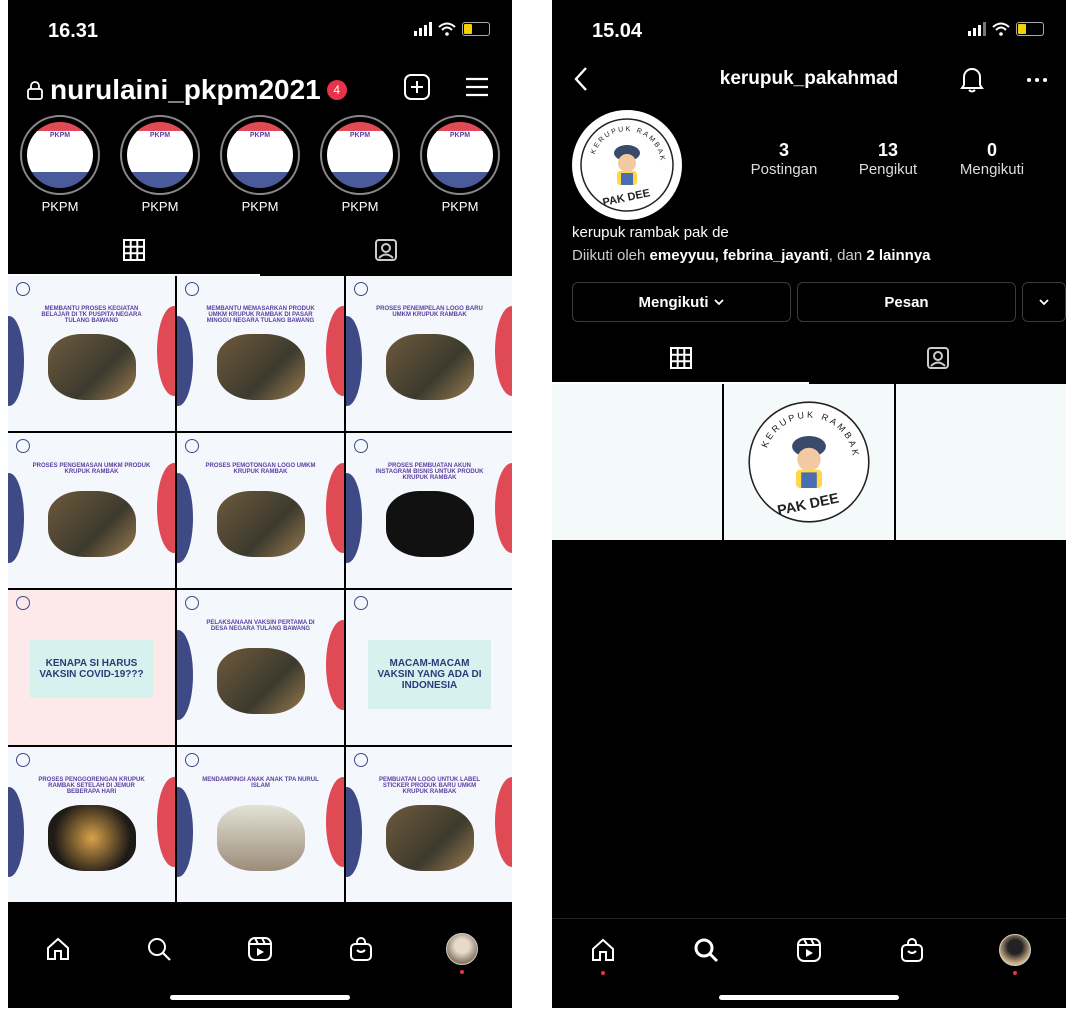  I want to click on status-icons, so click(452, 29).